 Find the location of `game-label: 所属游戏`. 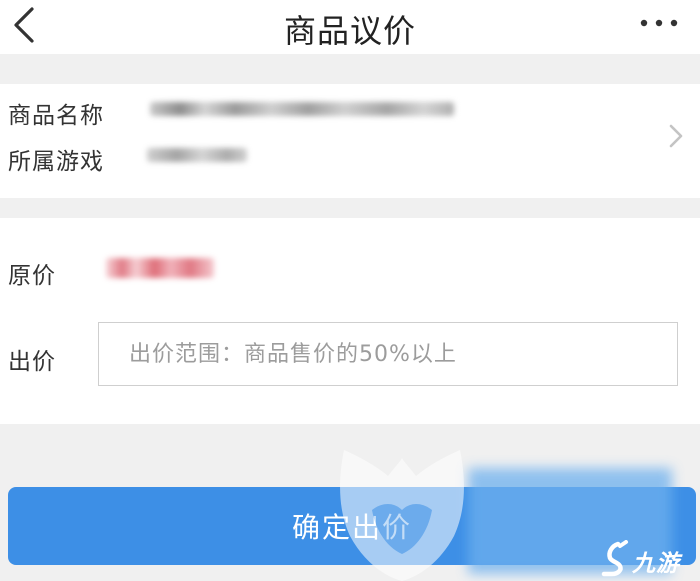

game-label: 所属游戏 is located at coordinates (56, 162).